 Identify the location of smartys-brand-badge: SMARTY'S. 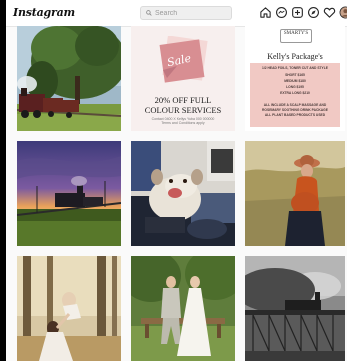
(296, 36).